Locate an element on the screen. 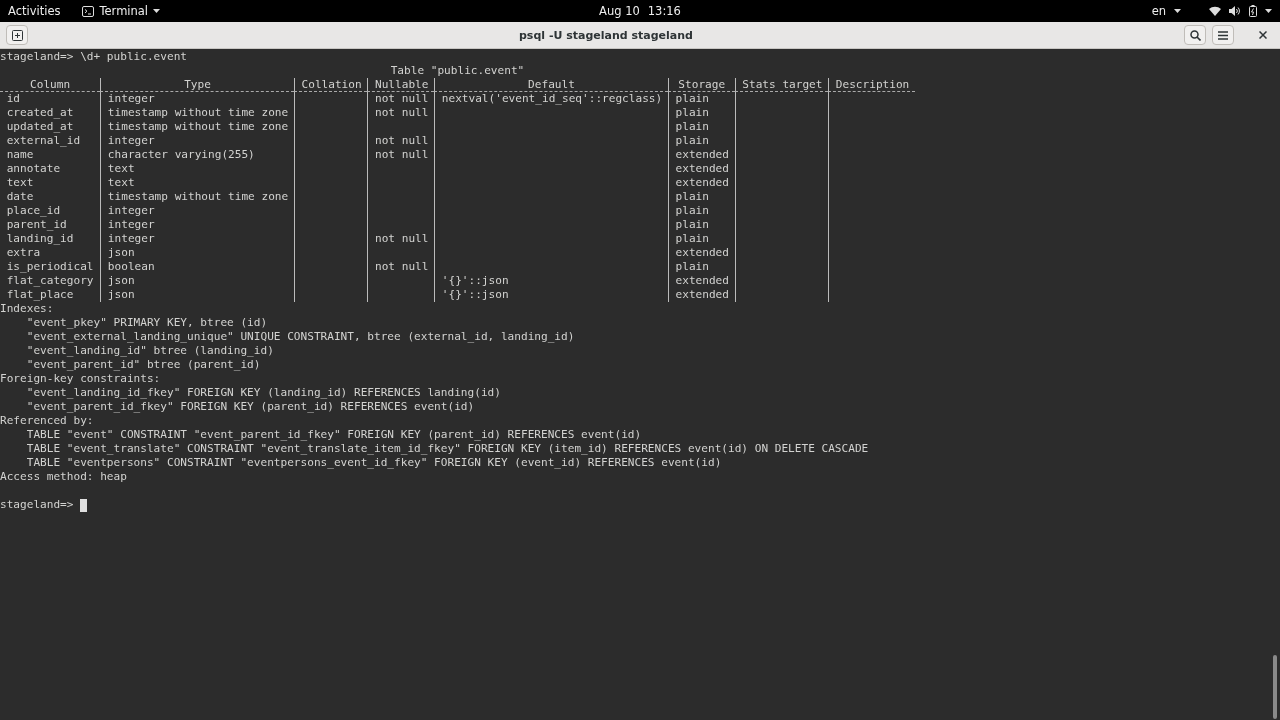  command-line: stageland=> \d+ public.event is located at coordinates (93, 56).